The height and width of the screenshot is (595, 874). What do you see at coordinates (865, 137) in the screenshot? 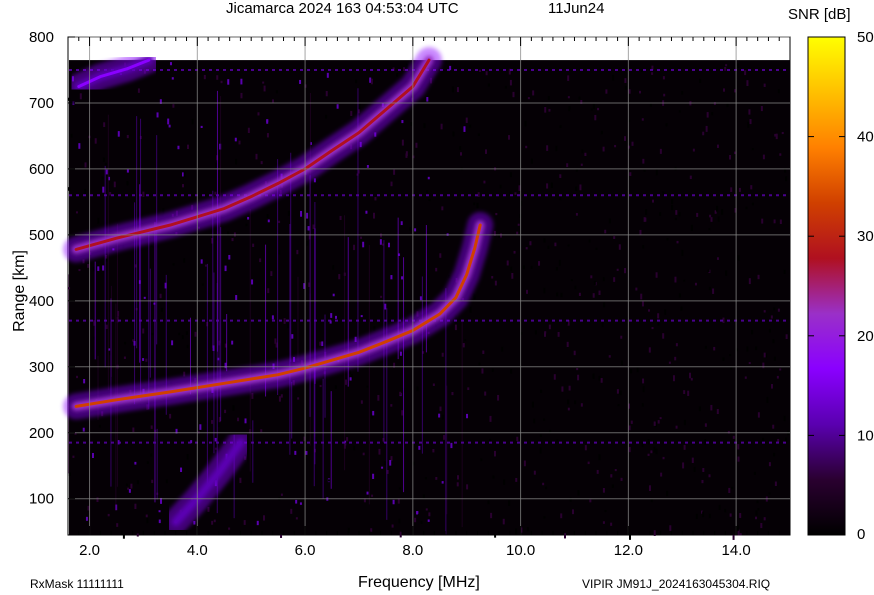
I see `colorbar-tick-label: 40` at bounding box center [865, 137].